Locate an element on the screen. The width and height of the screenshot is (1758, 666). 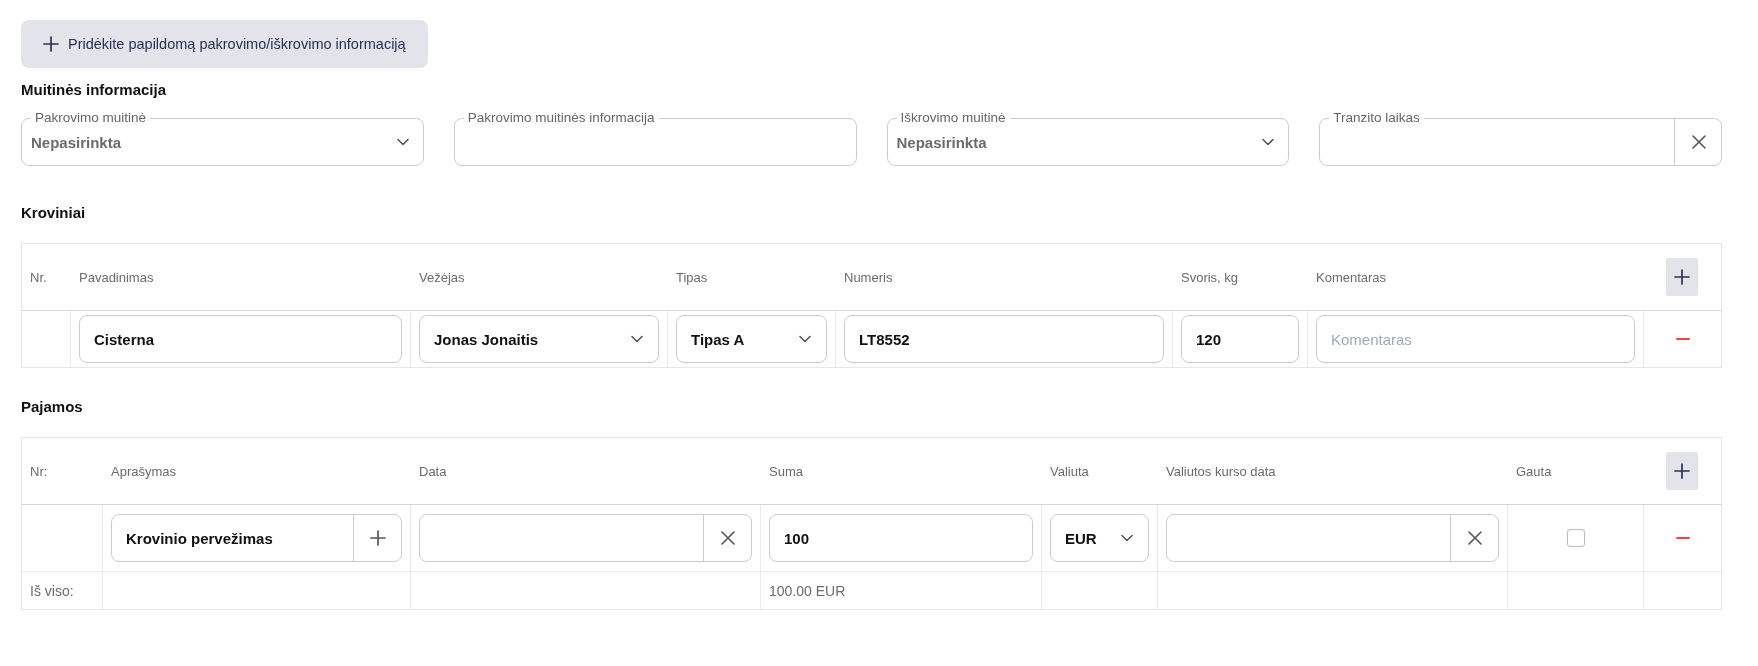
select-field: Iškrovimo muitinė Nepasirinkta is located at coordinates (1088, 138).